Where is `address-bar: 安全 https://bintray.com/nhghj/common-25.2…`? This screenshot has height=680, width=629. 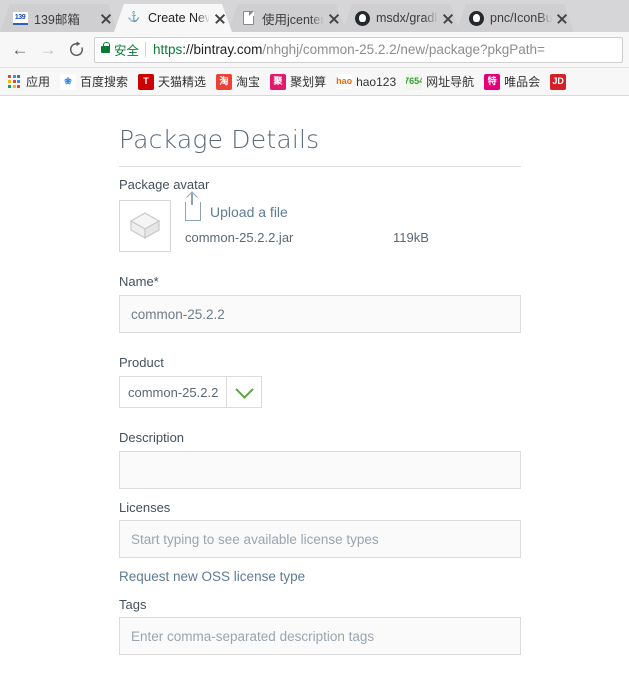 address-bar: 安全 https://bintray.com/nhghj/common-25.2… is located at coordinates (358, 49).